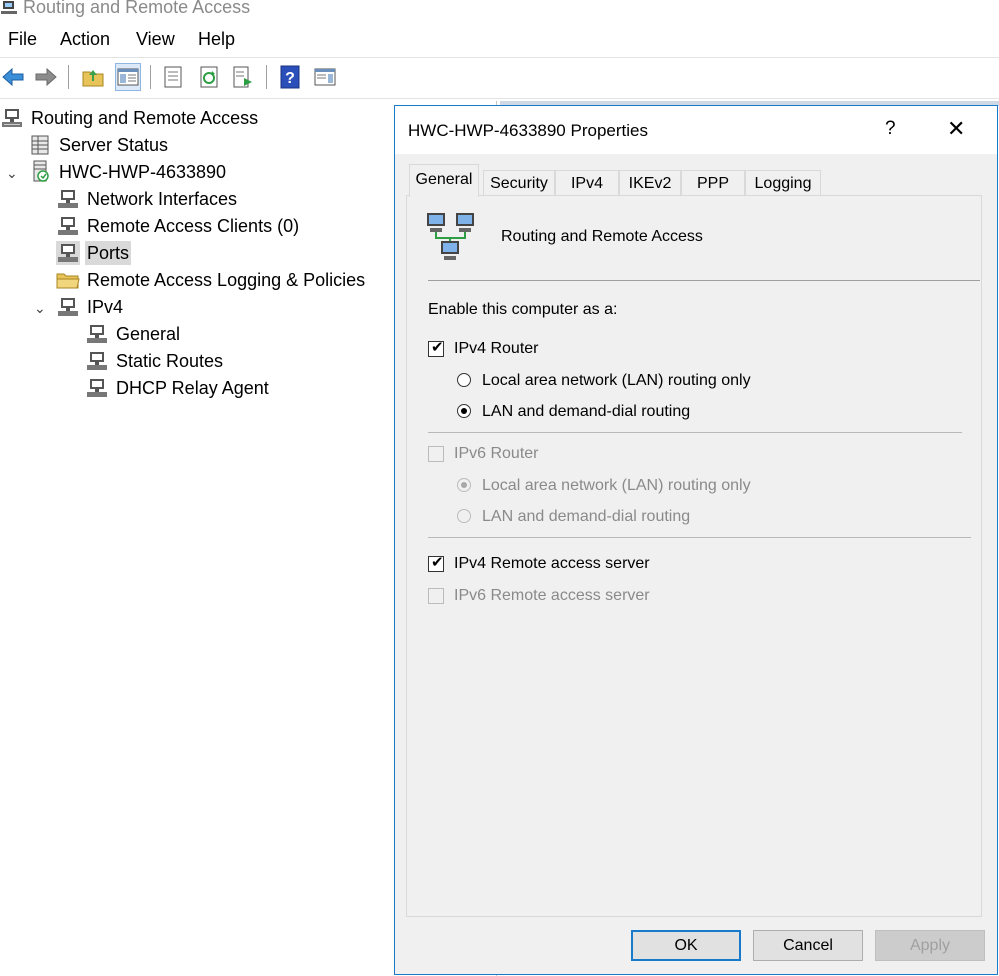  What do you see at coordinates (216, 39) in the screenshot?
I see `menu-help: Help` at bounding box center [216, 39].